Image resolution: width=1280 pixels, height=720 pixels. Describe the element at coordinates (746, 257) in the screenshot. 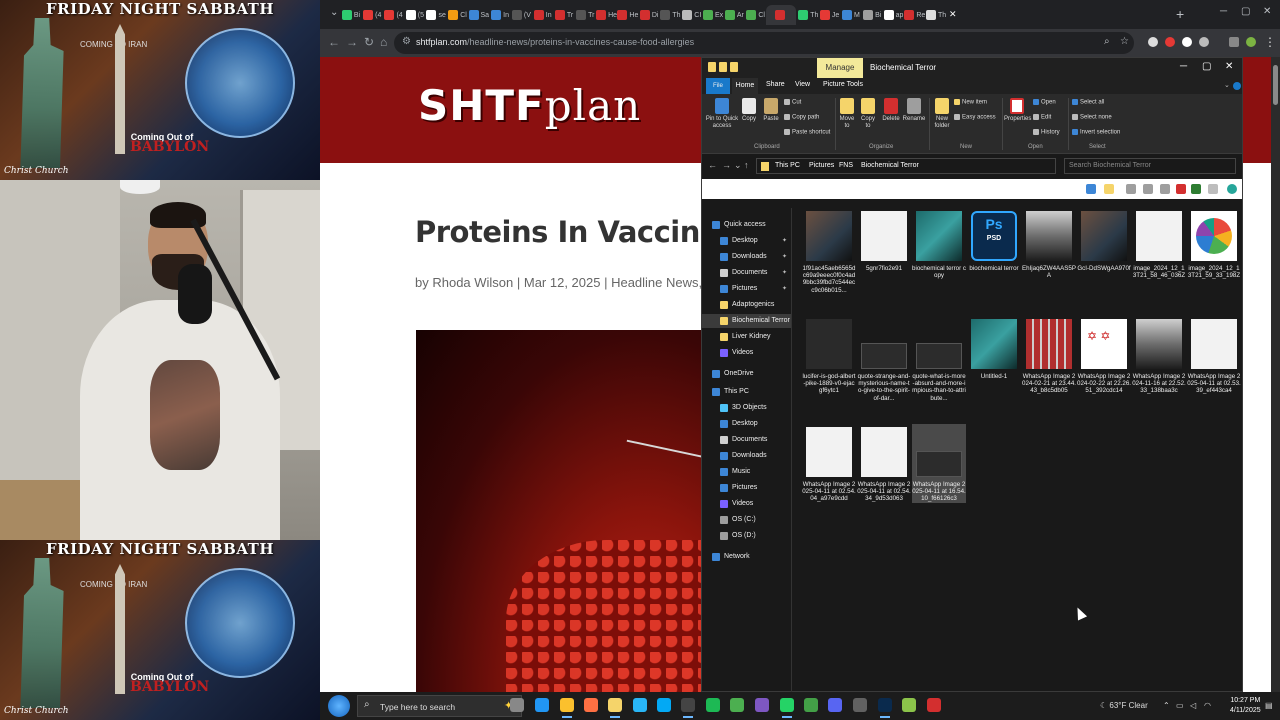

I see `nav-item: Downloads ✦` at that location.